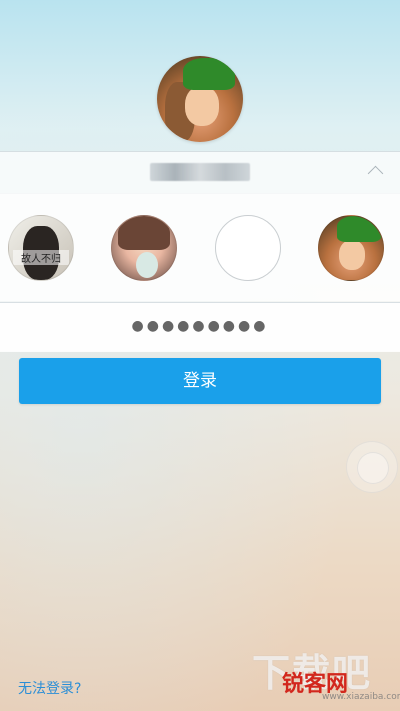 Image resolution: width=400 pixels, height=711 pixels. I want to click on account-selector, so click(200, 172).